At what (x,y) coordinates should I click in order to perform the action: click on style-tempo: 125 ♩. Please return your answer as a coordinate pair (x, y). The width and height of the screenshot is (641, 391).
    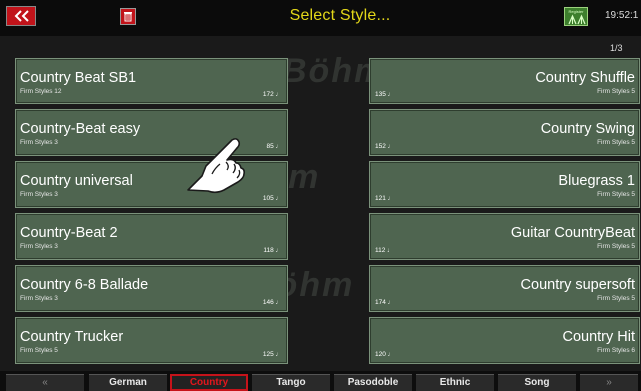
    Looking at the image, I should click on (272, 354).